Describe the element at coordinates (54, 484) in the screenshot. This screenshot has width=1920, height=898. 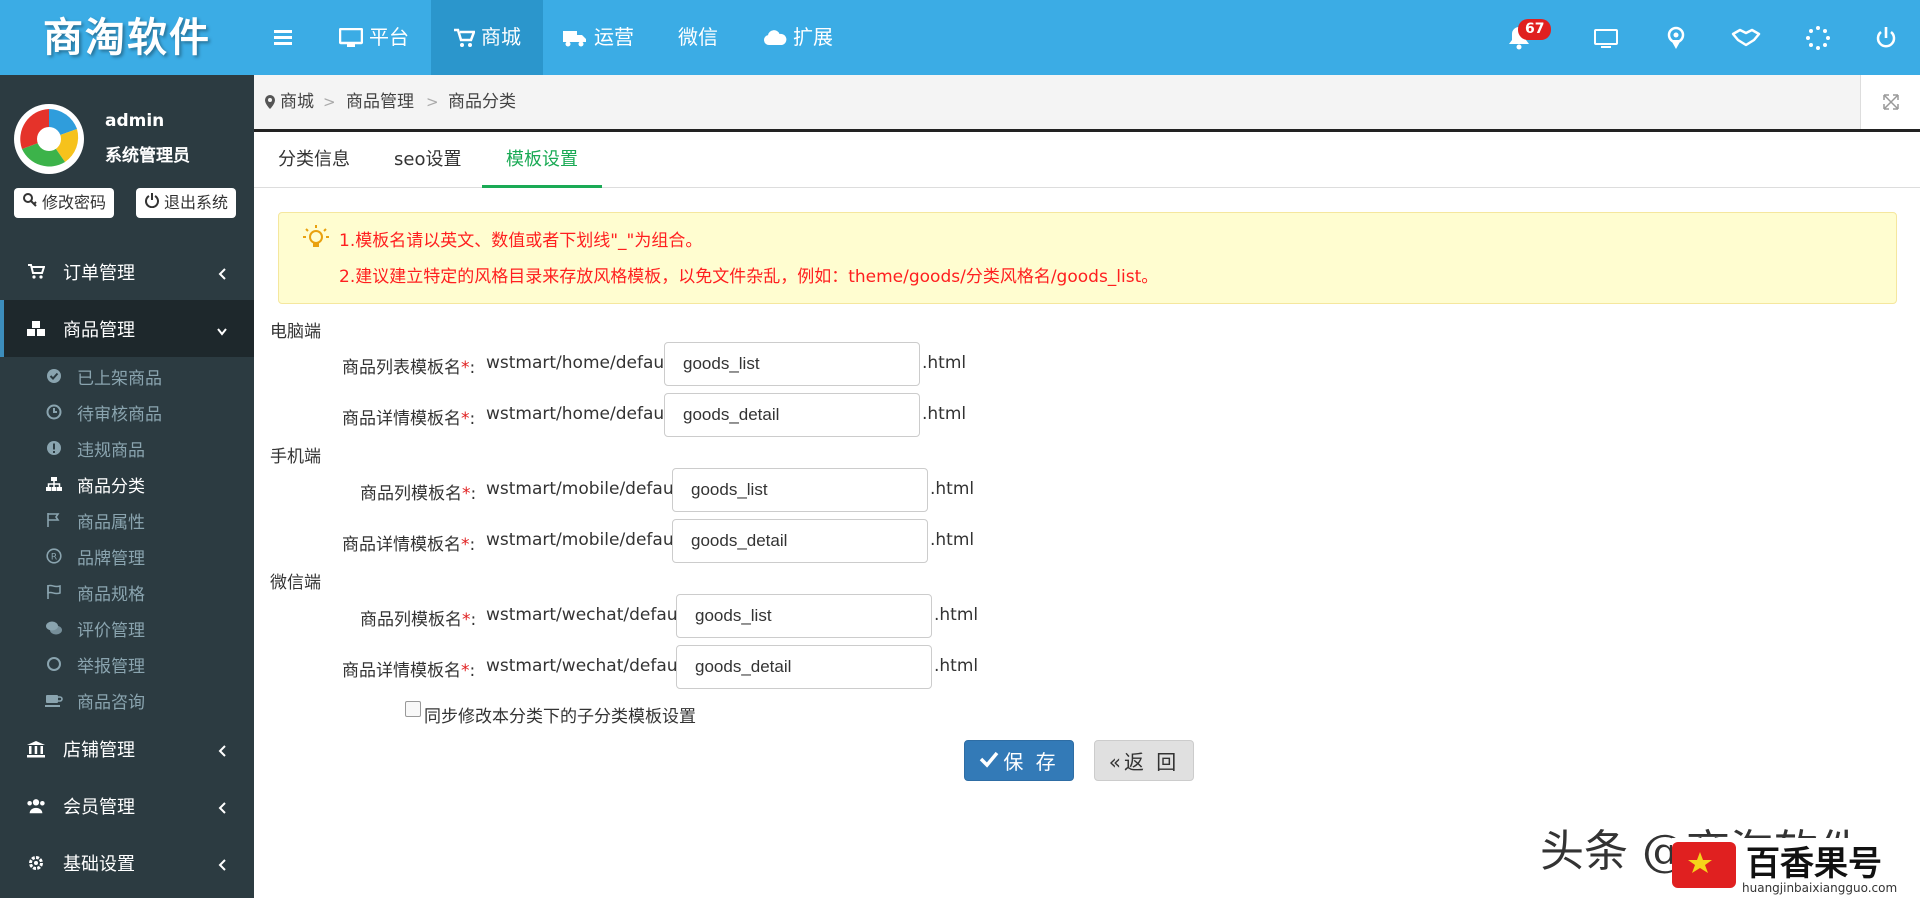
I see `sitemap-icon` at that location.